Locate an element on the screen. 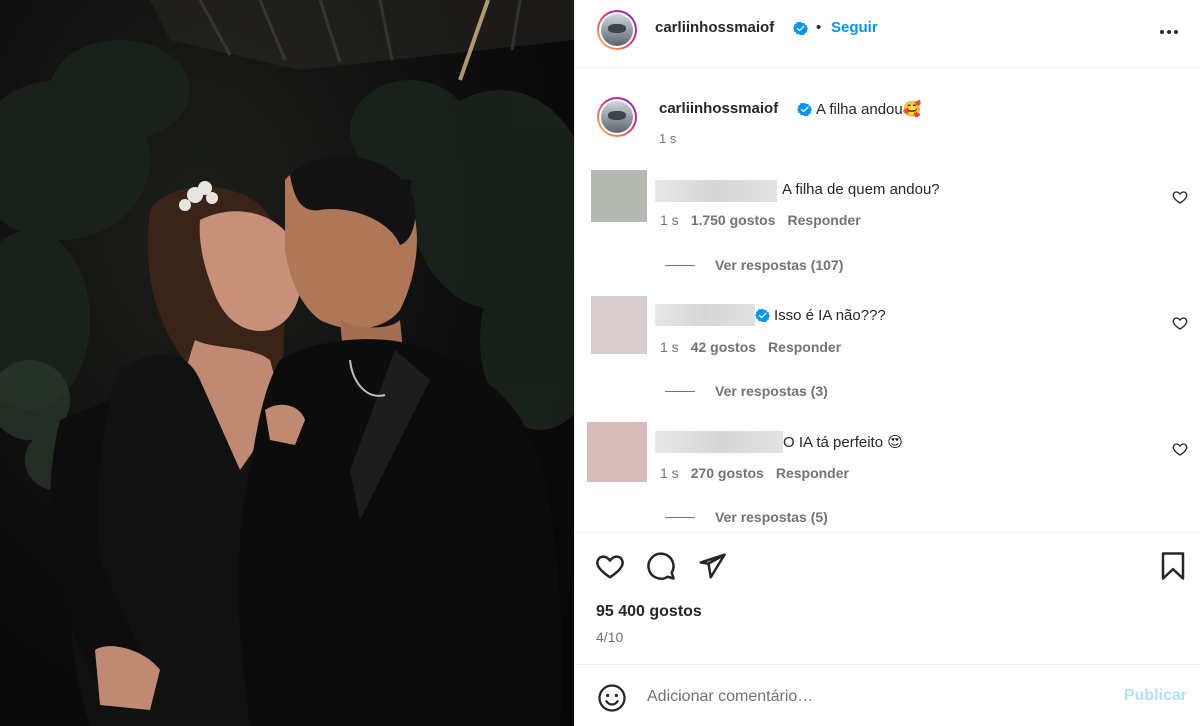 This screenshot has height=726, width=1200. view-replies-button: Ver respostas (5) is located at coordinates (746, 517).